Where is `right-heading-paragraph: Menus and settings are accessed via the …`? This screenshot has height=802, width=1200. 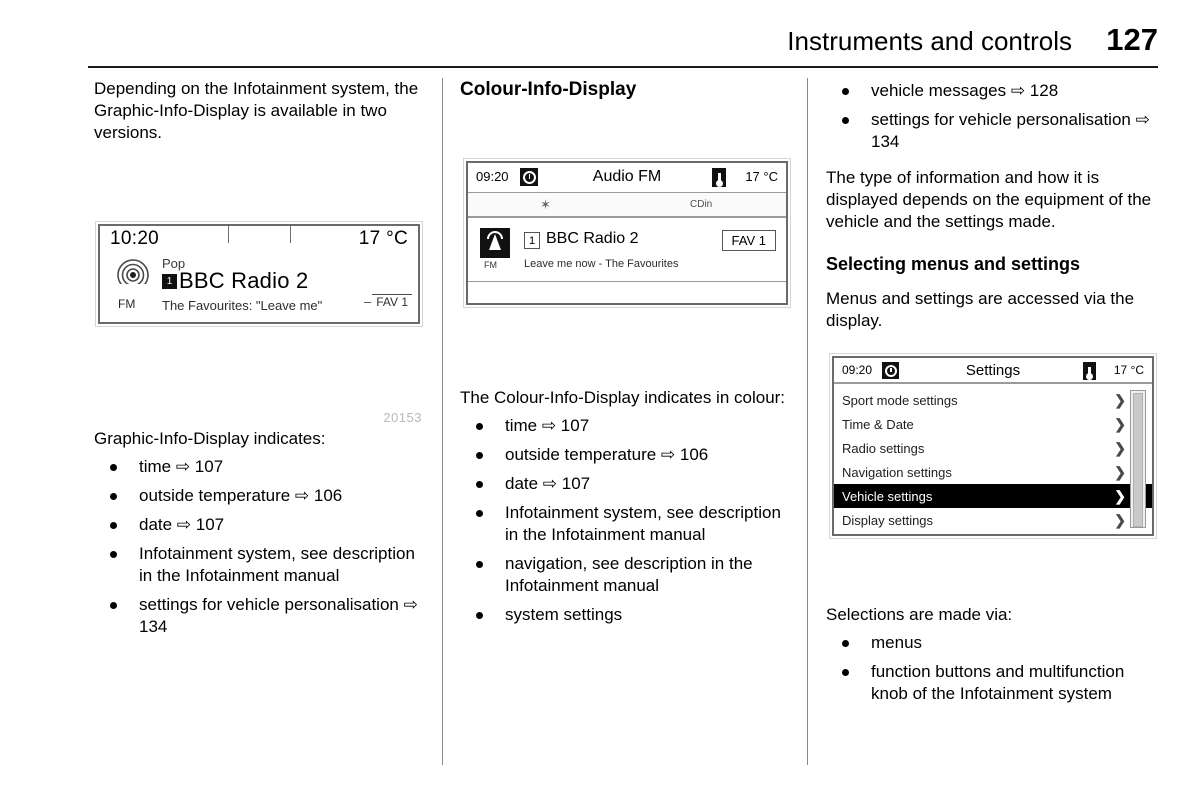
right-heading-paragraph: Menus and settings are accessed via the … is located at coordinates (980, 309).